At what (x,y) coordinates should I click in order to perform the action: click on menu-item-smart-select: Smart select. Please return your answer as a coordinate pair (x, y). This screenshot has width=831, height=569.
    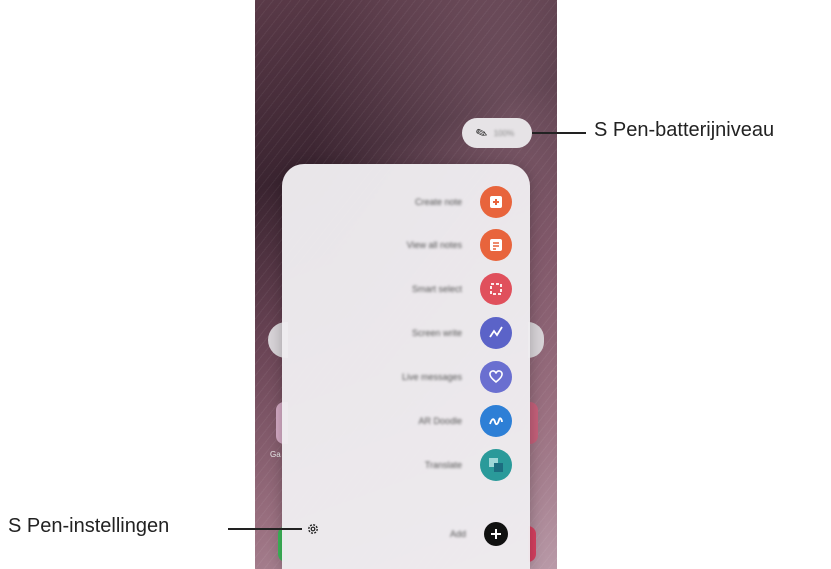
    Looking at the image, I should click on (462, 289).